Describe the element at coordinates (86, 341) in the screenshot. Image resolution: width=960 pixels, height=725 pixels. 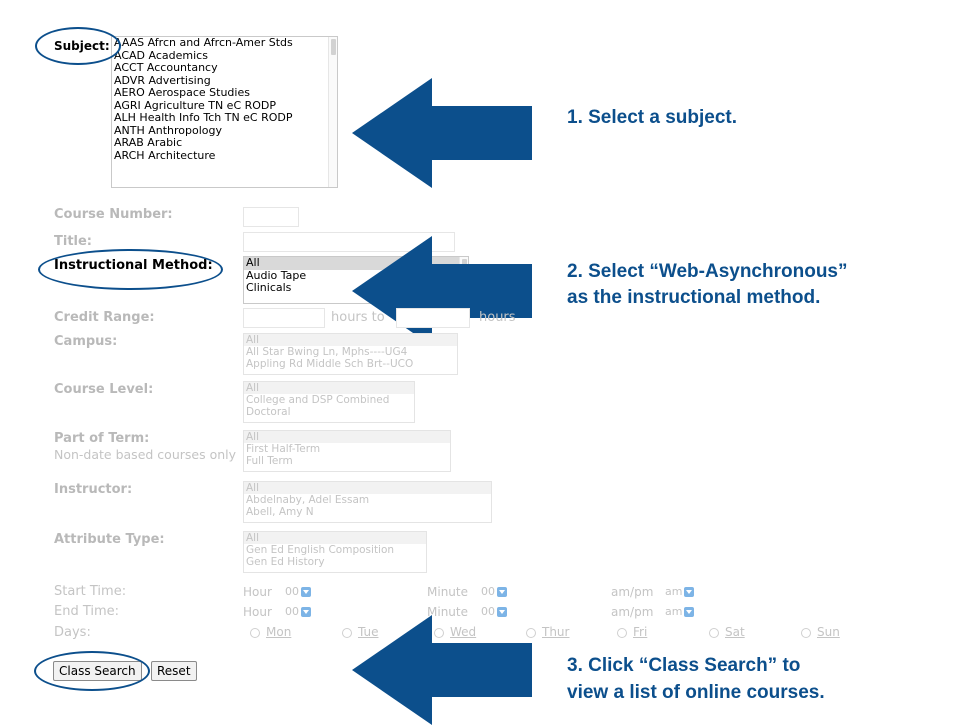
I see `campus-label: Campus:` at that location.